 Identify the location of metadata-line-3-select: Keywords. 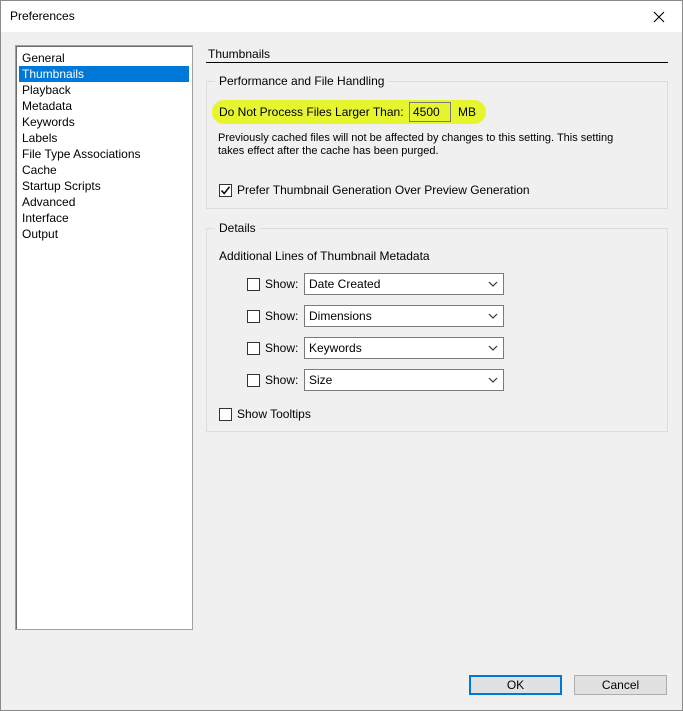
(404, 348).